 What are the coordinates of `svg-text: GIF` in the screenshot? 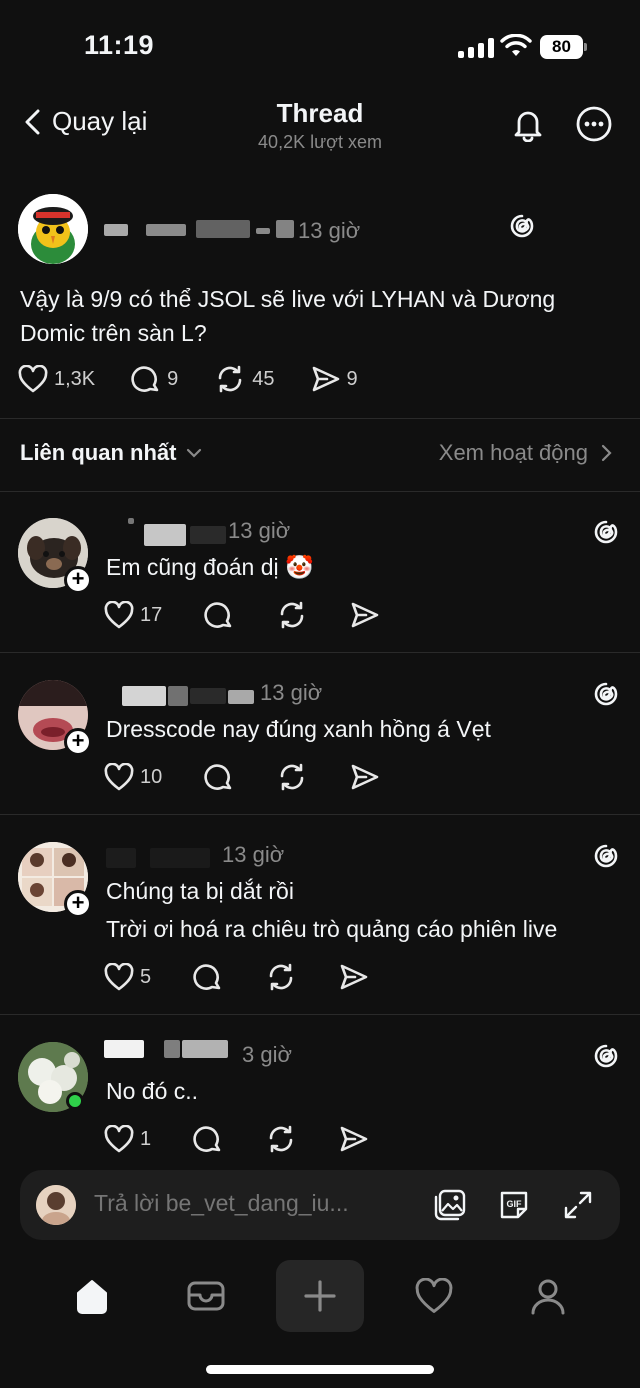 It's located at (515, 1204).